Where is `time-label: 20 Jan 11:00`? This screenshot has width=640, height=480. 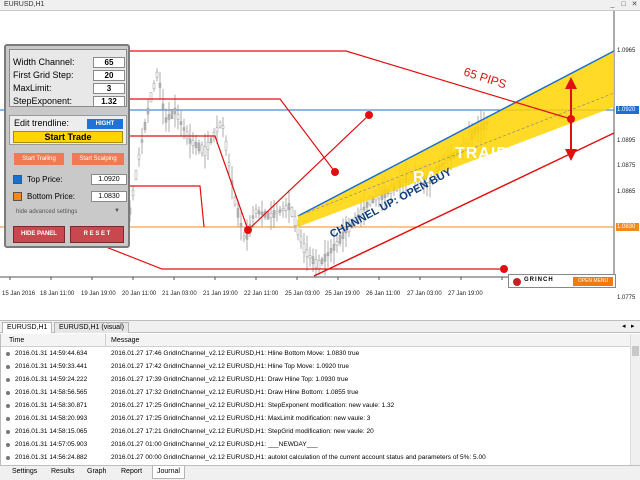
time-label: 20 Jan 11:00 is located at coordinates (139, 294).